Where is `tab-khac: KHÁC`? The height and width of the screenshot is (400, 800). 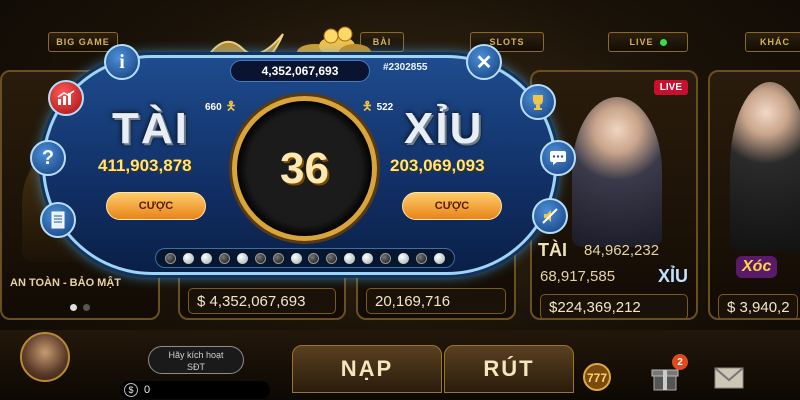
tab-khac: KHÁC is located at coordinates (772, 42).